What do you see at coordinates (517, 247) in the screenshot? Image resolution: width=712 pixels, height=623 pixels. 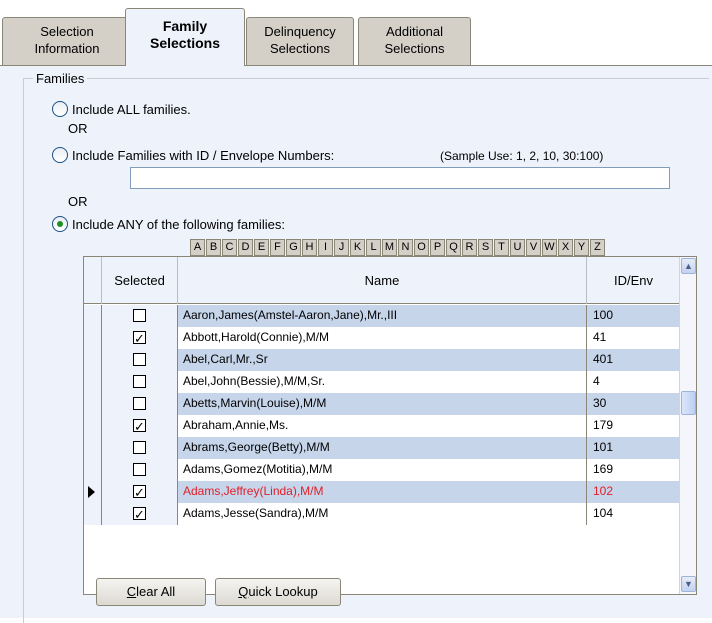 I see `alpha-button-u: U` at bounding box center [517, 247].